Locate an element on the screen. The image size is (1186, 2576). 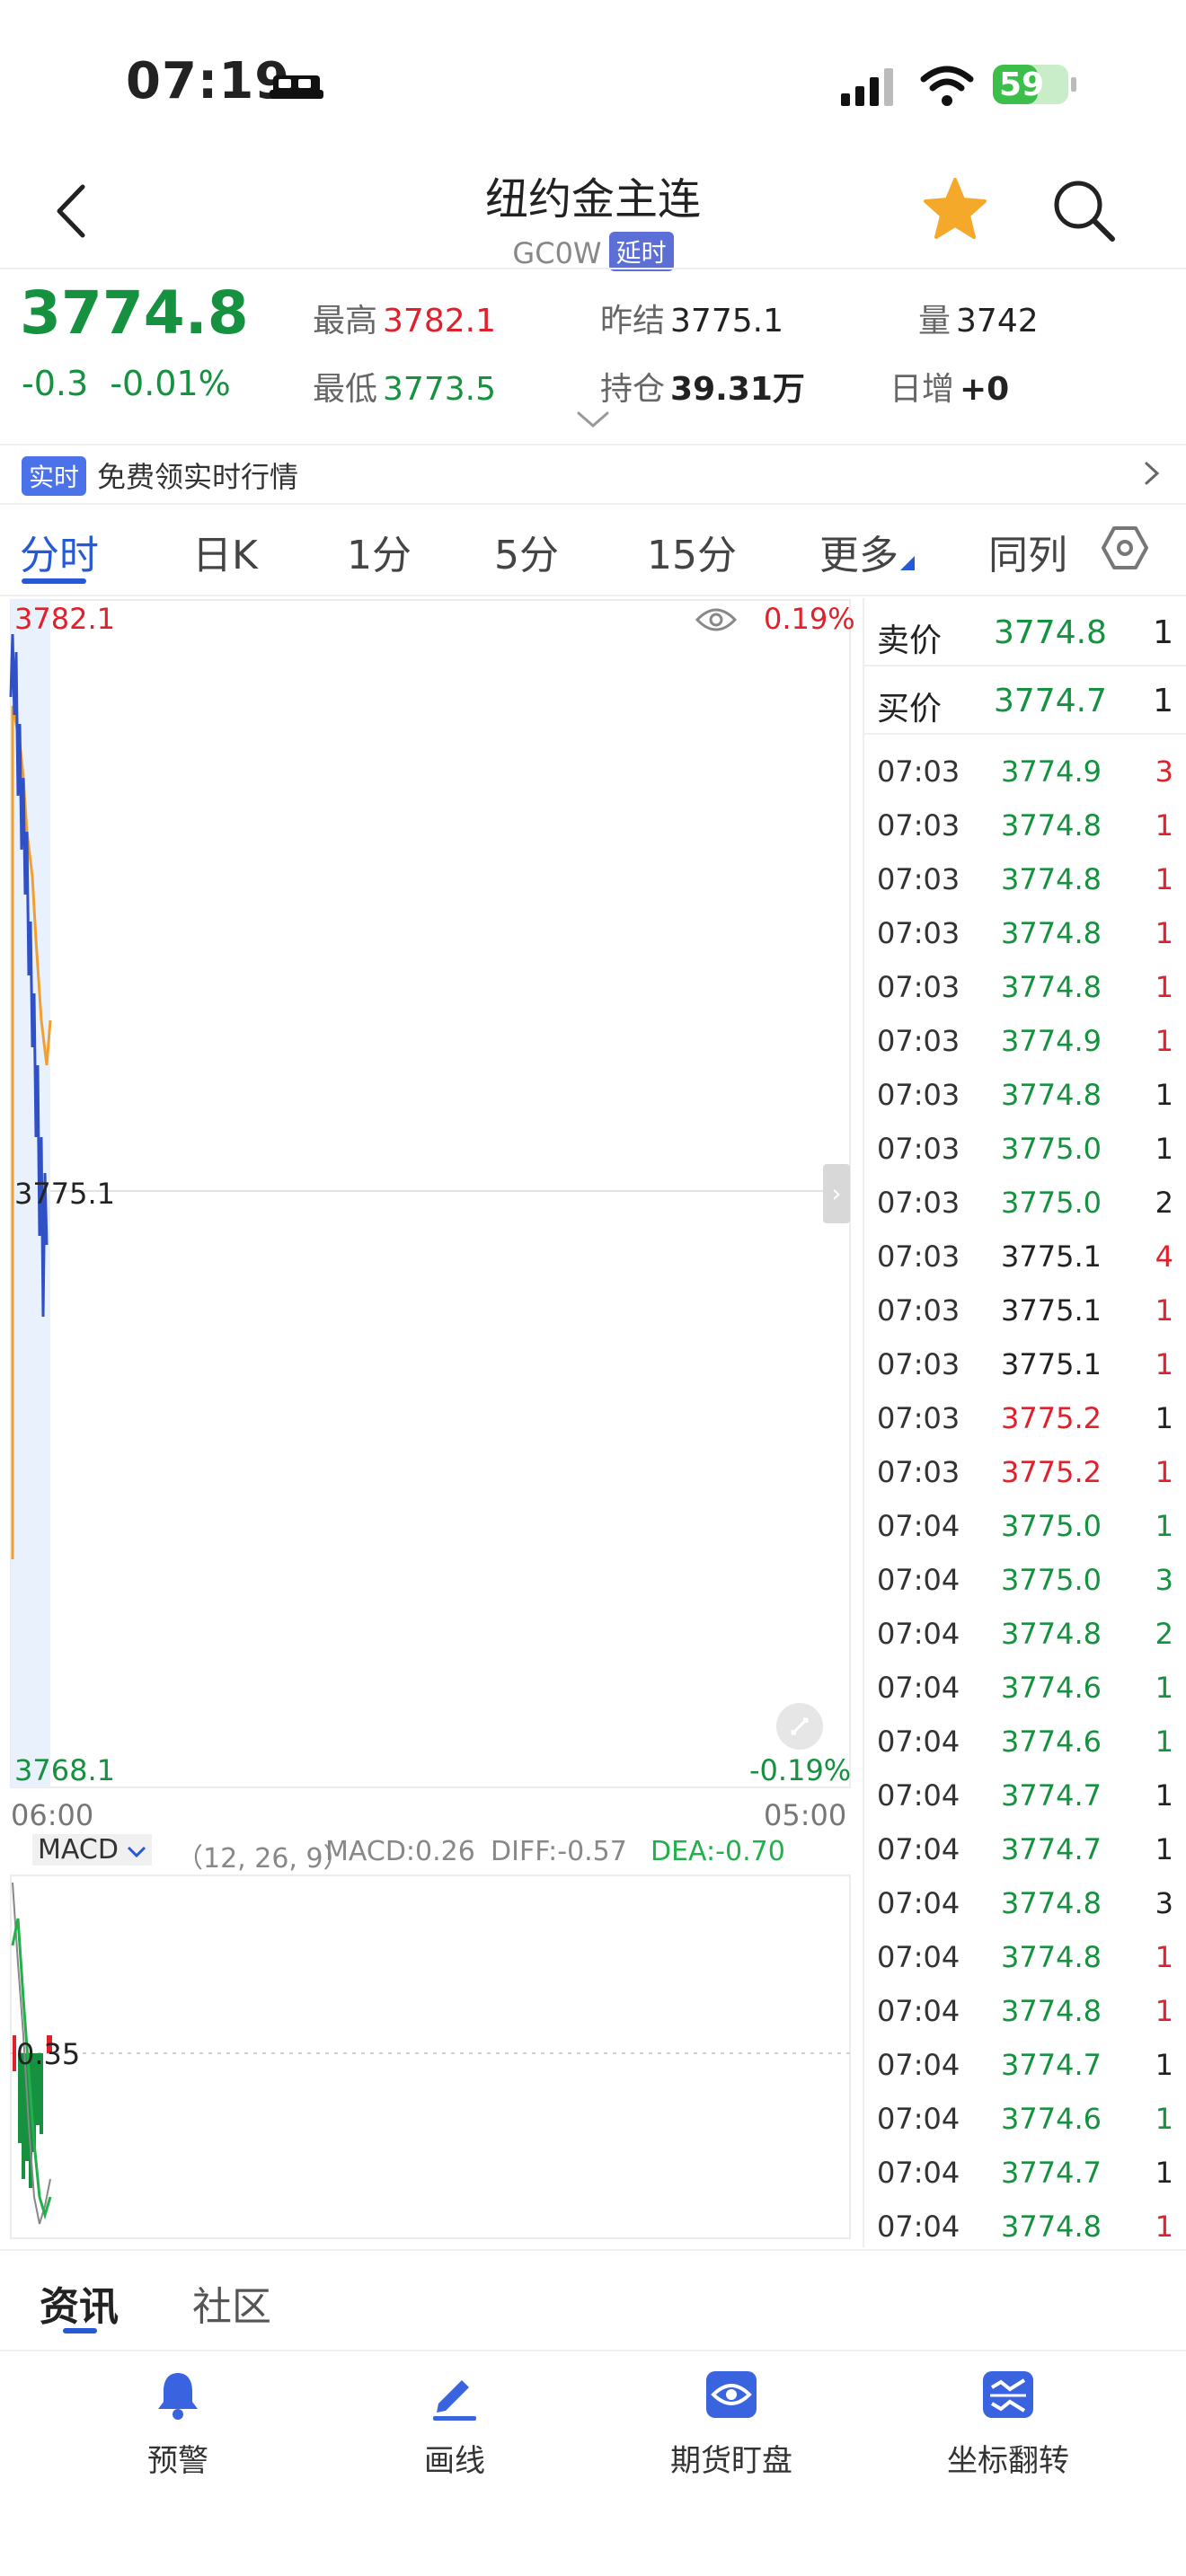
tab-15min: 15分 is located at coordinates (692, 551).